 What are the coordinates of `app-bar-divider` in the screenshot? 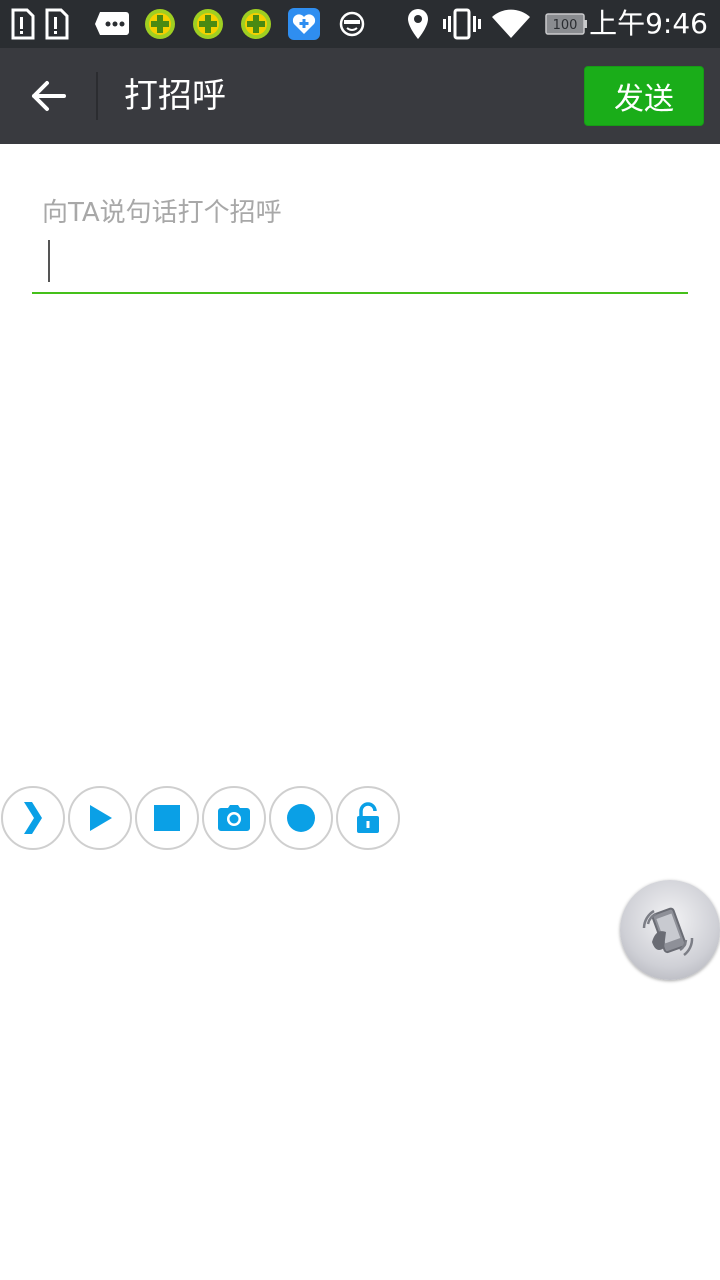 It's located at (97, 96).